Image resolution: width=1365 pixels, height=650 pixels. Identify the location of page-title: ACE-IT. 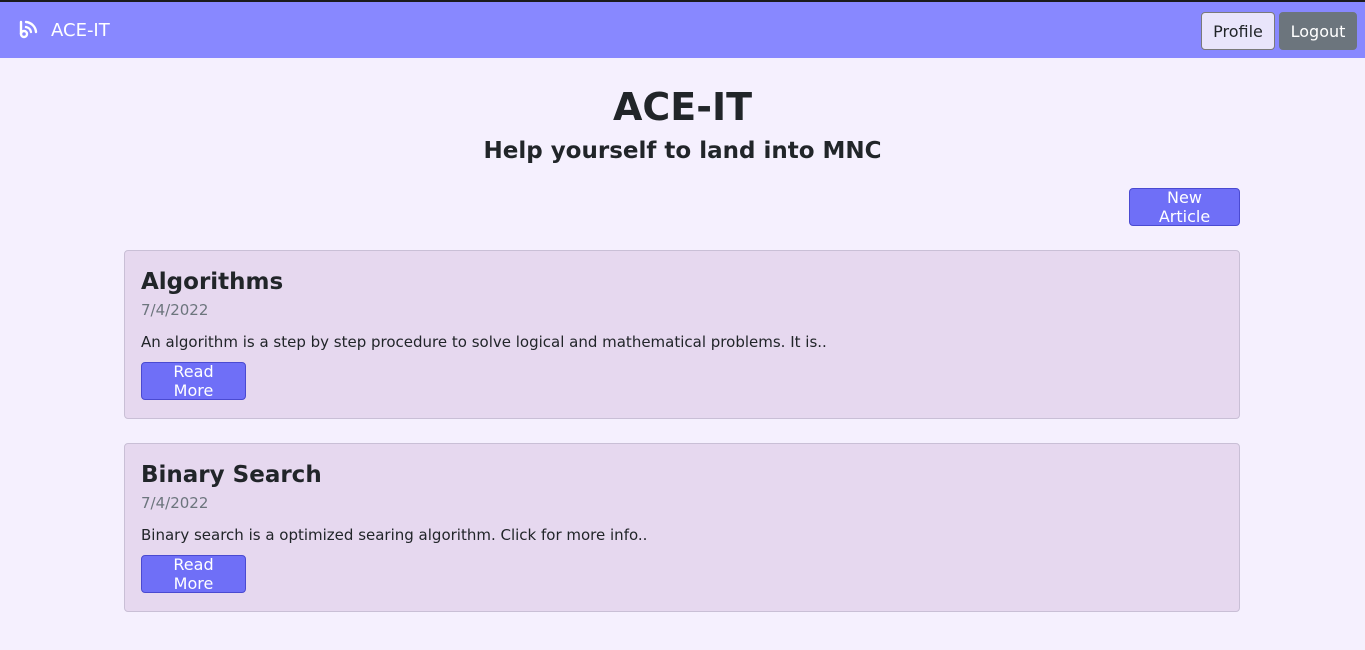
(682, 107).